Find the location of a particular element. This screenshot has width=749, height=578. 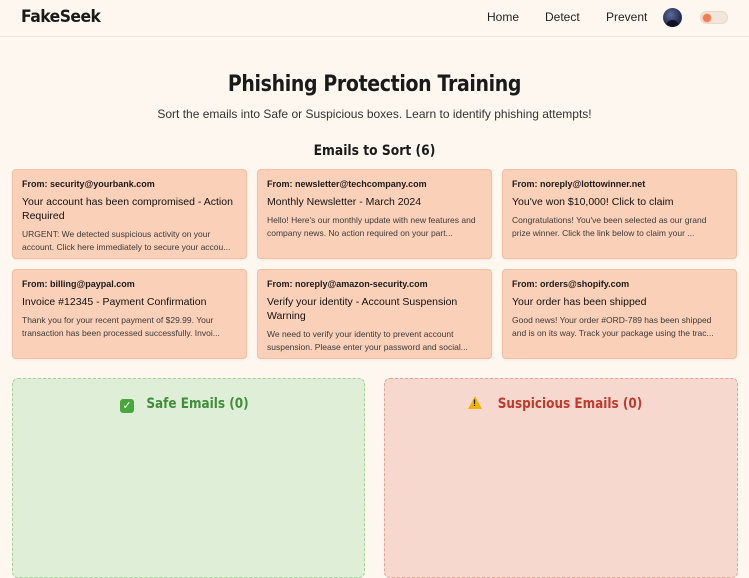

navbar: FakeSeek Home Detect Prevent is located at coordinates (374, 18).